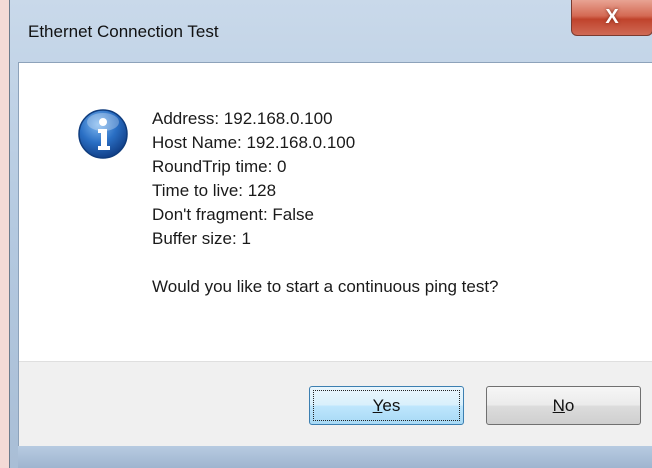  I want to click on window-title: Ethernet Connection Test, so click(123, 31).